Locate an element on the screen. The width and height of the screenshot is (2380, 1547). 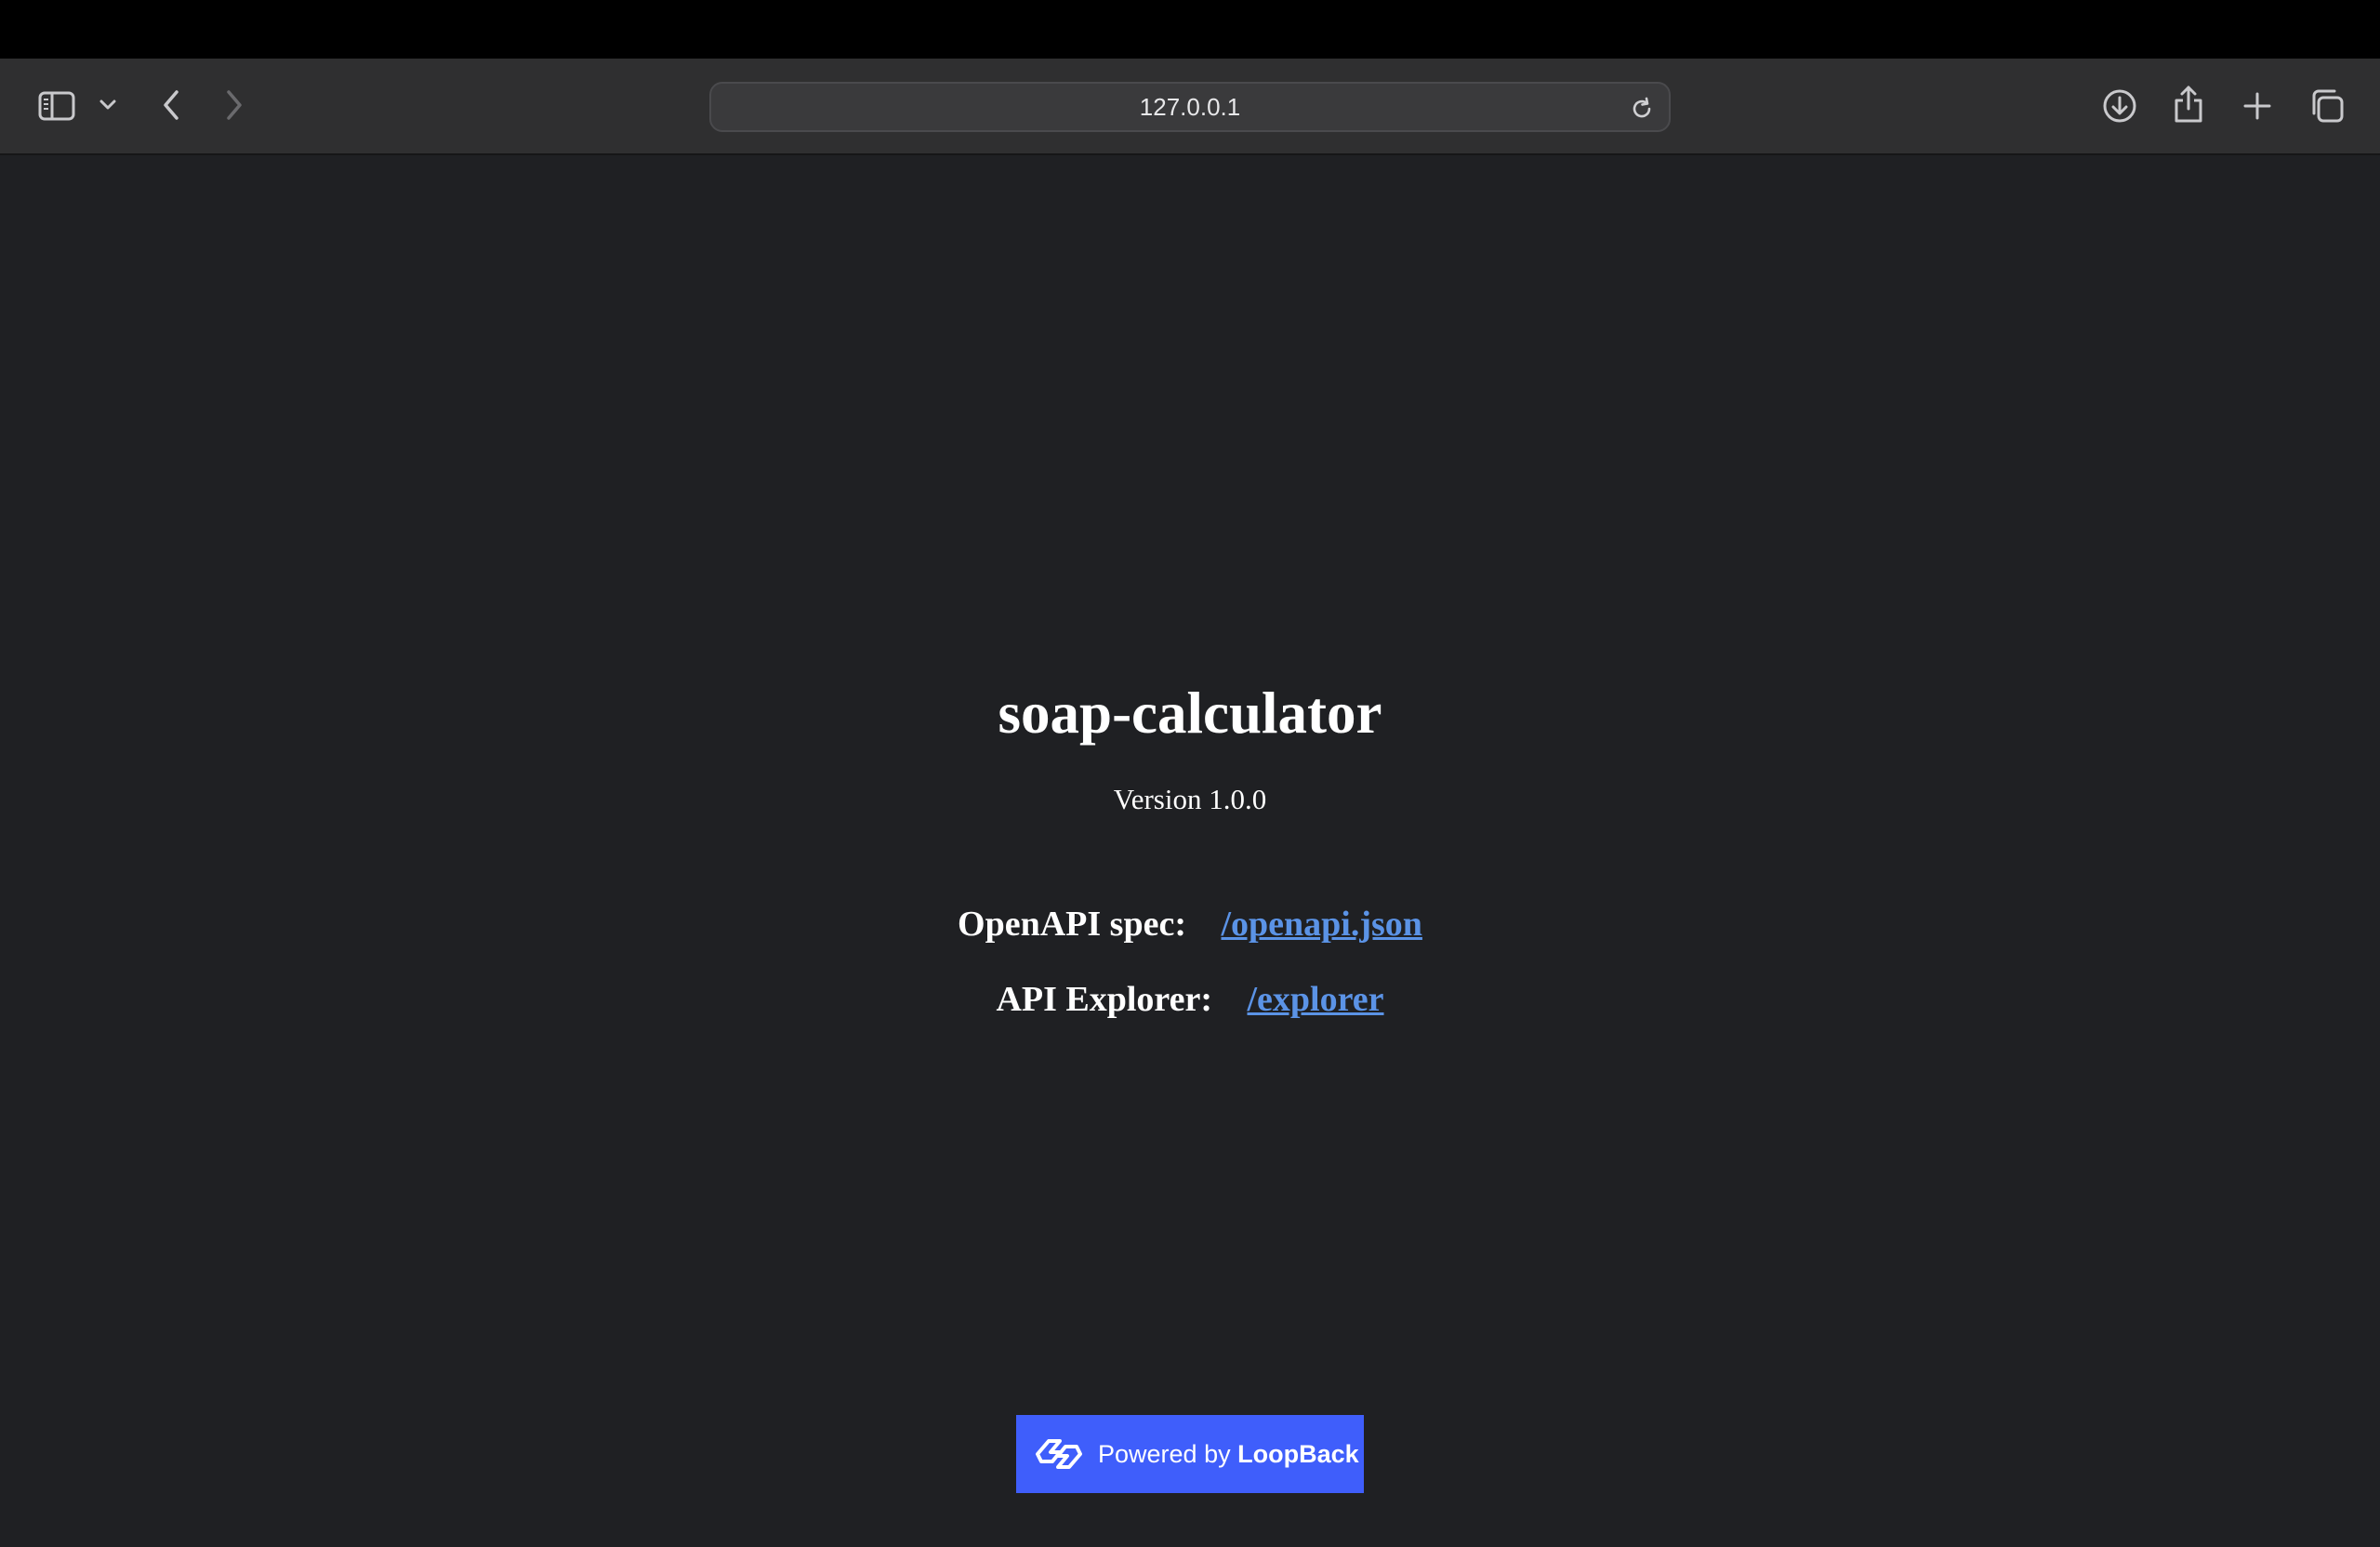
badge-prefix: Powered by is located at coordinates (1164, 1453).